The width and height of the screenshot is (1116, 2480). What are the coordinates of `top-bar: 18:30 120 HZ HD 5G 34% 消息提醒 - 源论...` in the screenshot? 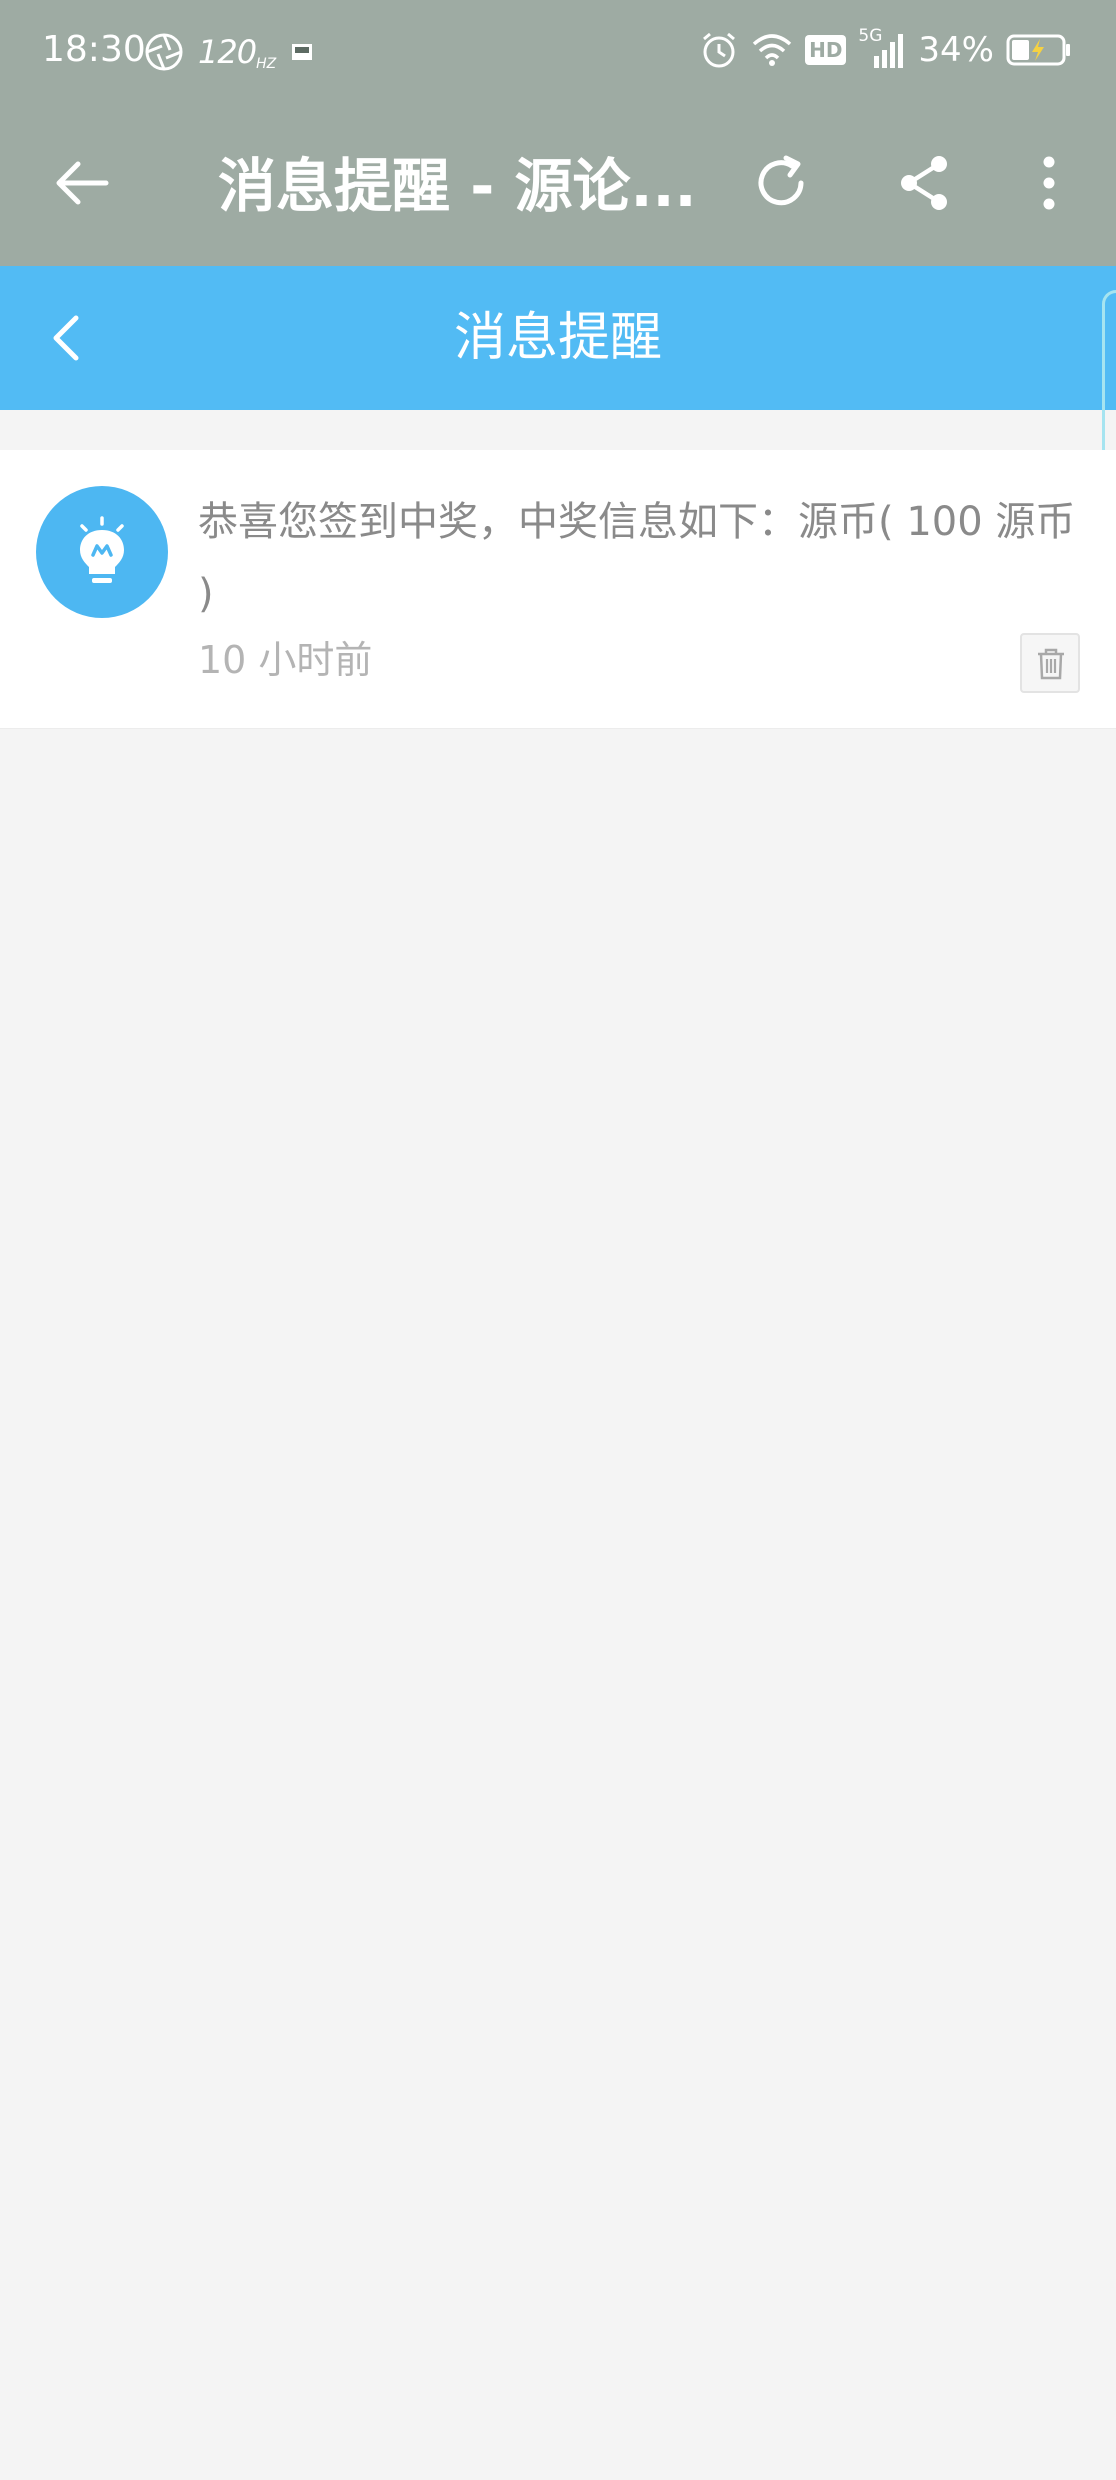 It's located at (558, 133).